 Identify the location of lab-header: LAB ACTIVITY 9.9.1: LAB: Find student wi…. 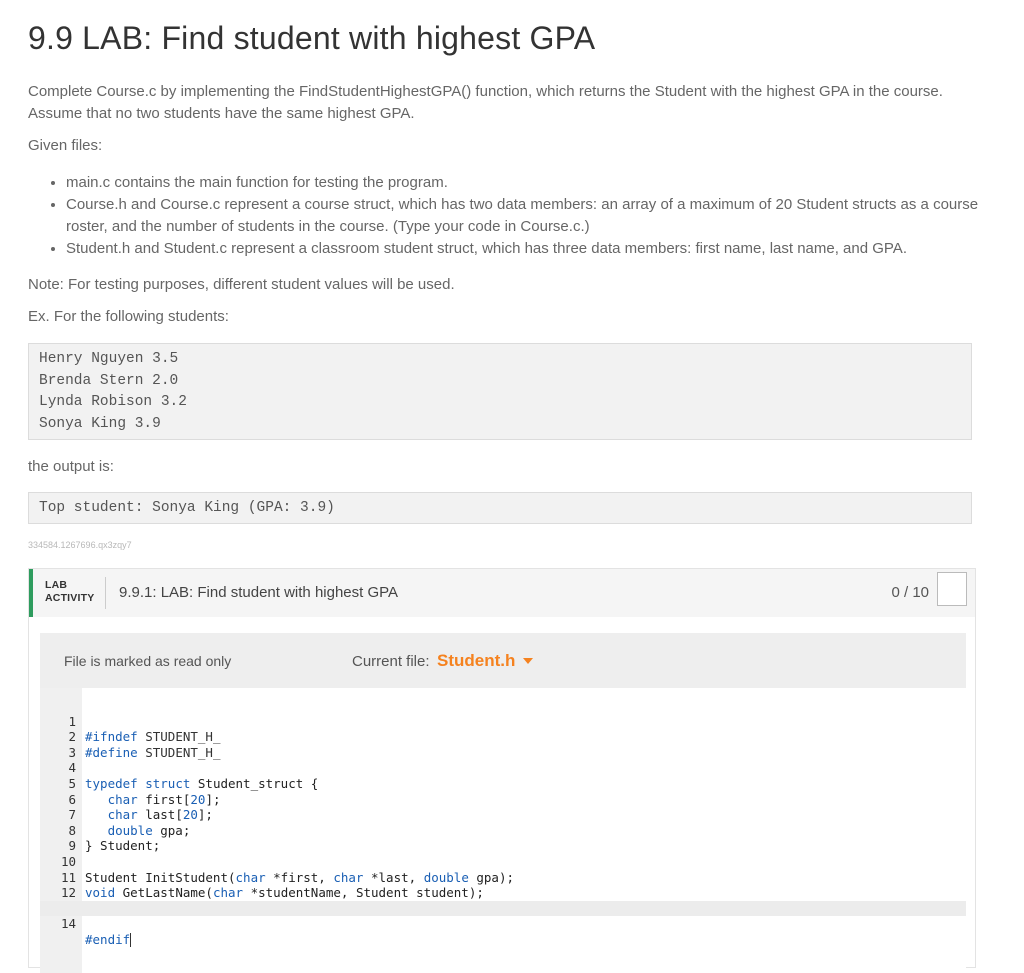
(502, 593).